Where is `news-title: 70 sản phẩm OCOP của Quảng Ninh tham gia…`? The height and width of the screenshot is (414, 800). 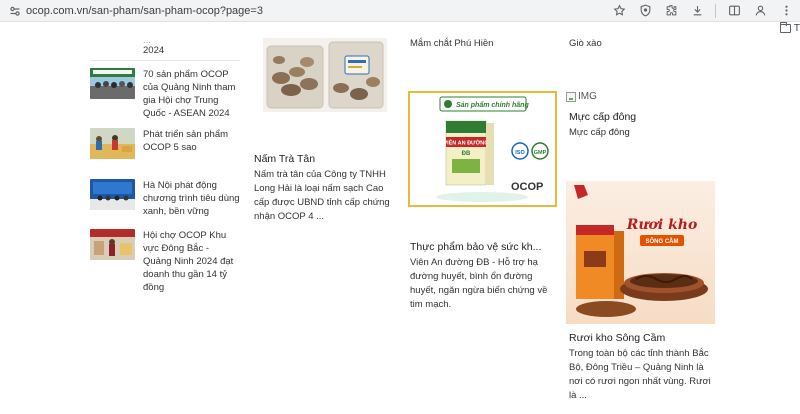
news-title: 70 sản phẩm OCOP của Quảng Ninh tham gia… is located at coordinates (191, 94).